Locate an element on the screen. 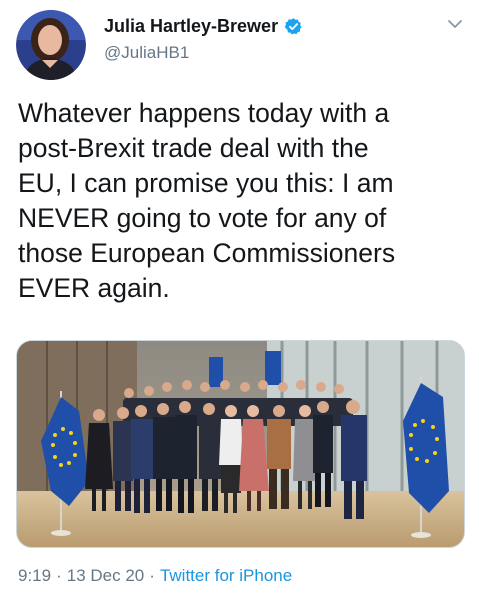 The height and width of the screenshot is (600, 479). tweet-header: Julia Hartley-Brewer @JuliaHB1 is located at coordinates (240, 43).